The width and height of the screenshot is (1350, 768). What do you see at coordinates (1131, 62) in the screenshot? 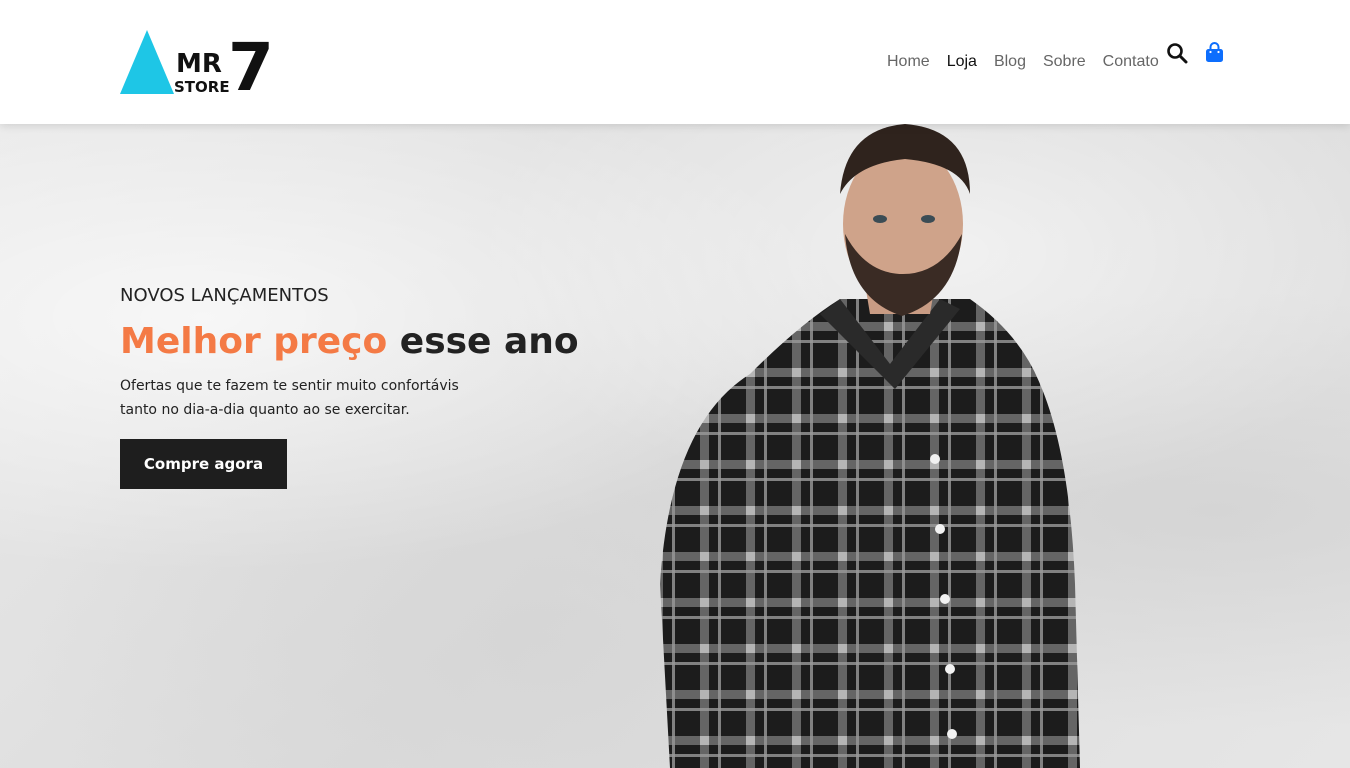
I see `nav-contato: Contato` at bounding box center [1131, 62].